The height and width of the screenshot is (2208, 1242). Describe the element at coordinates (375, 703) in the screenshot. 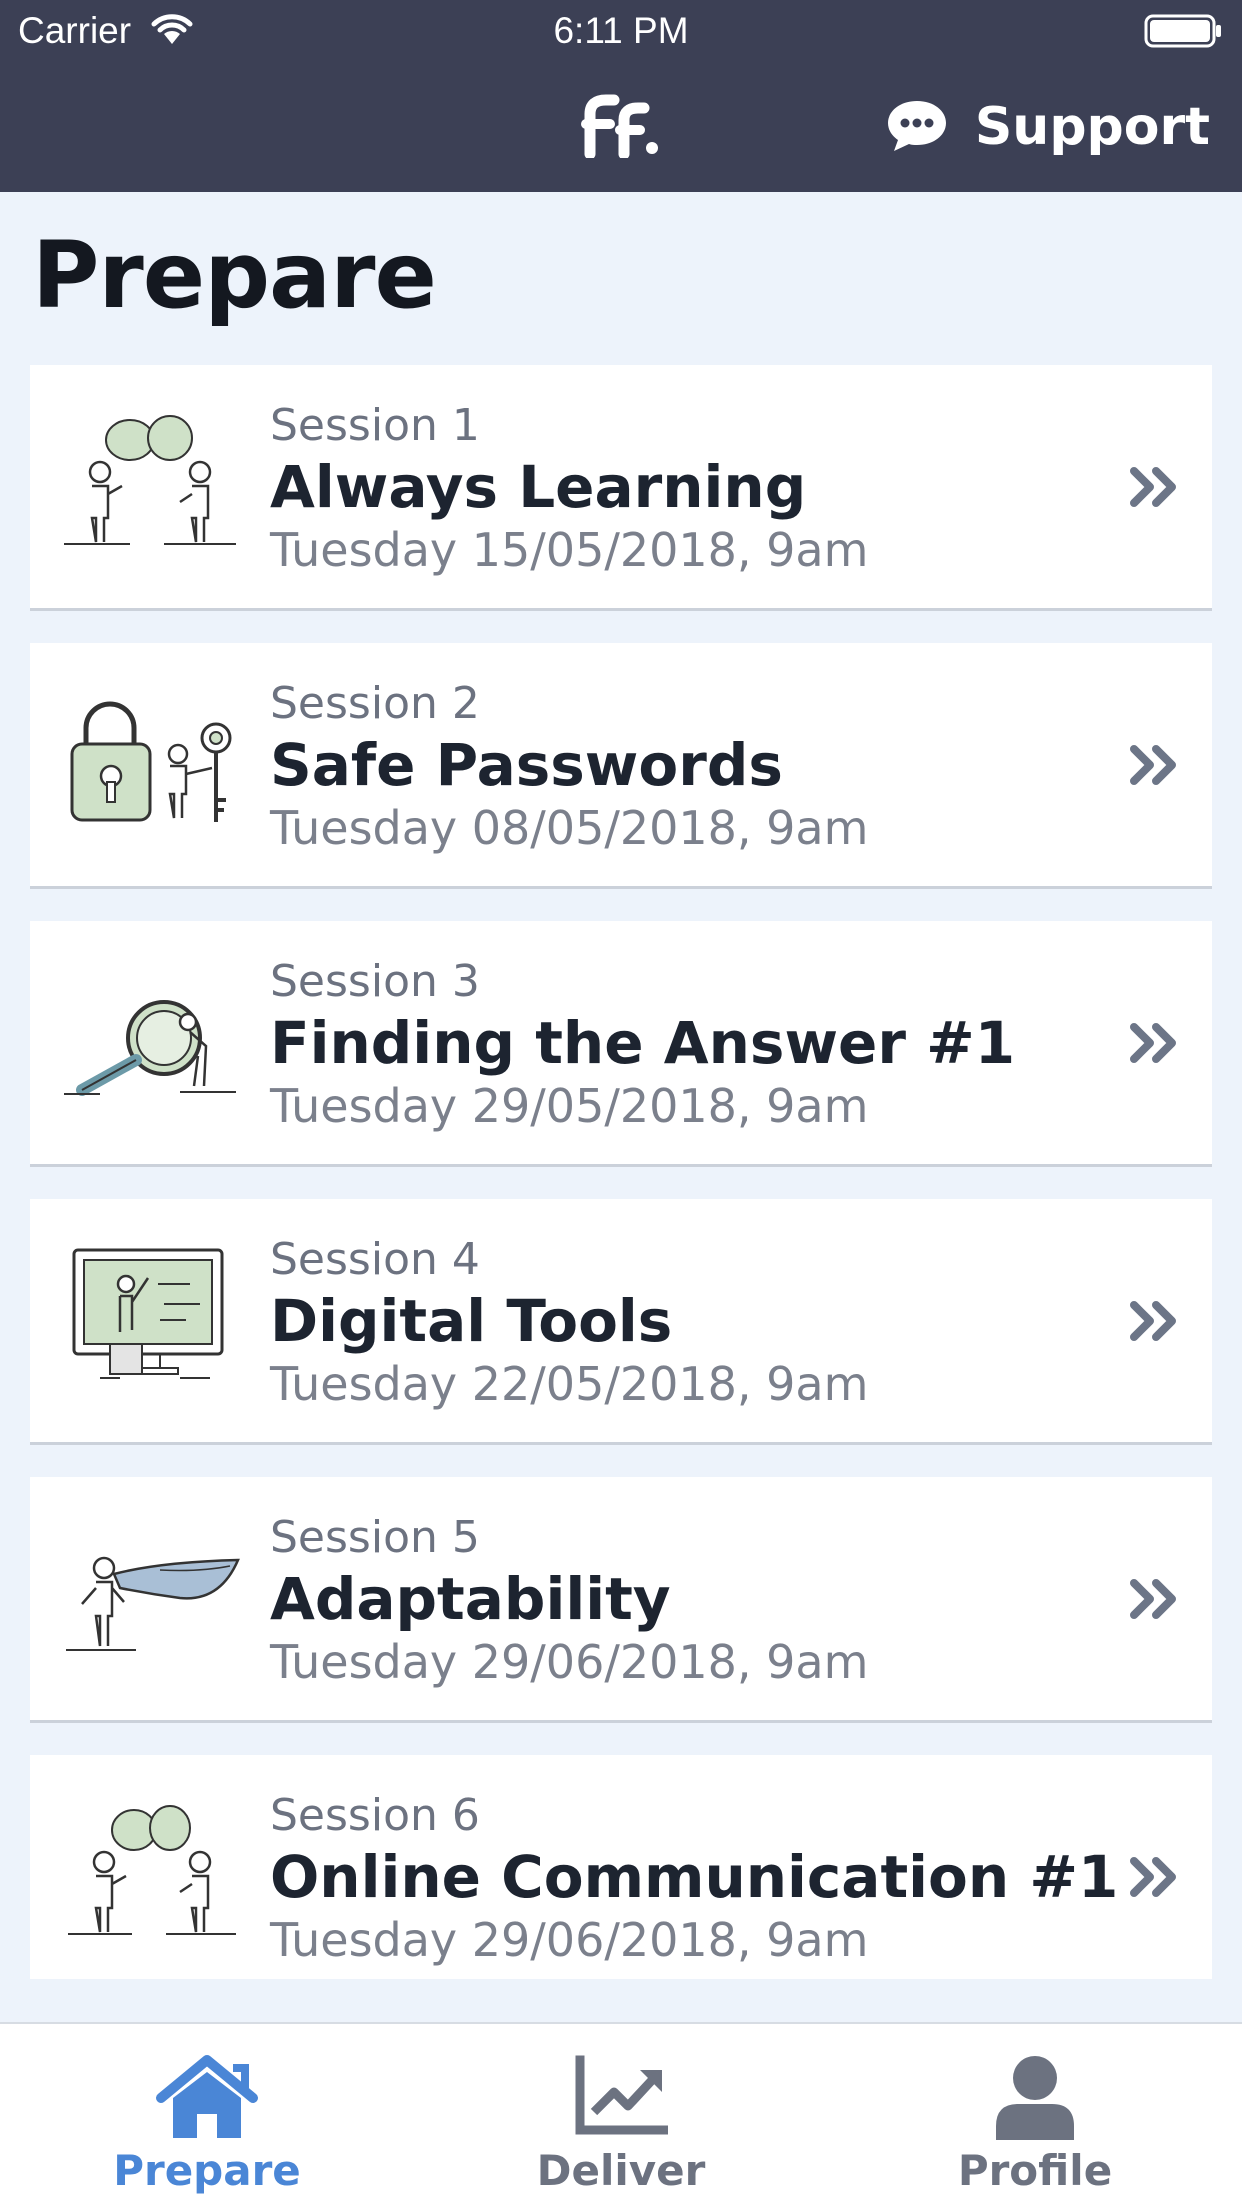

I see `session-number: Session 2` at that location.